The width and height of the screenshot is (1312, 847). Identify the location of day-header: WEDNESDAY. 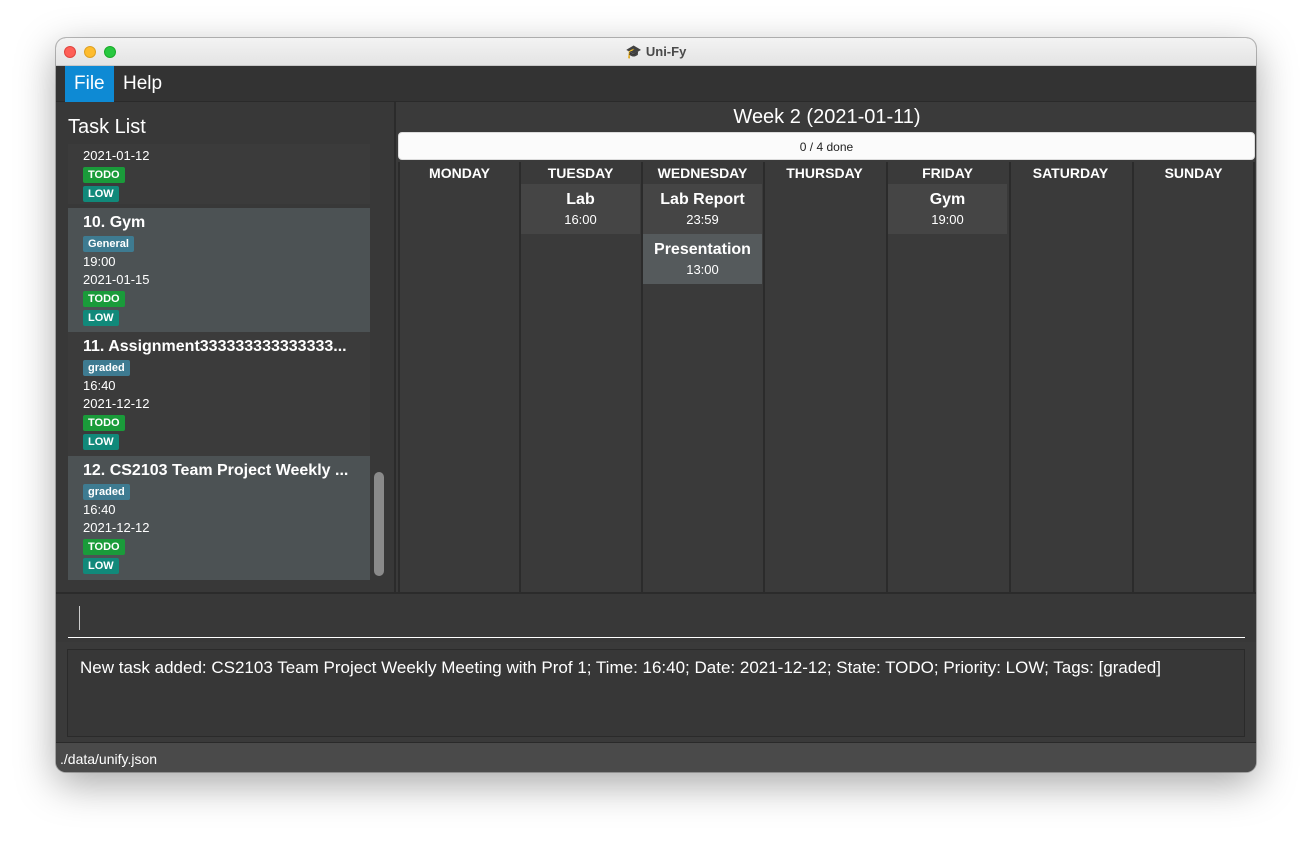
(702, 173).